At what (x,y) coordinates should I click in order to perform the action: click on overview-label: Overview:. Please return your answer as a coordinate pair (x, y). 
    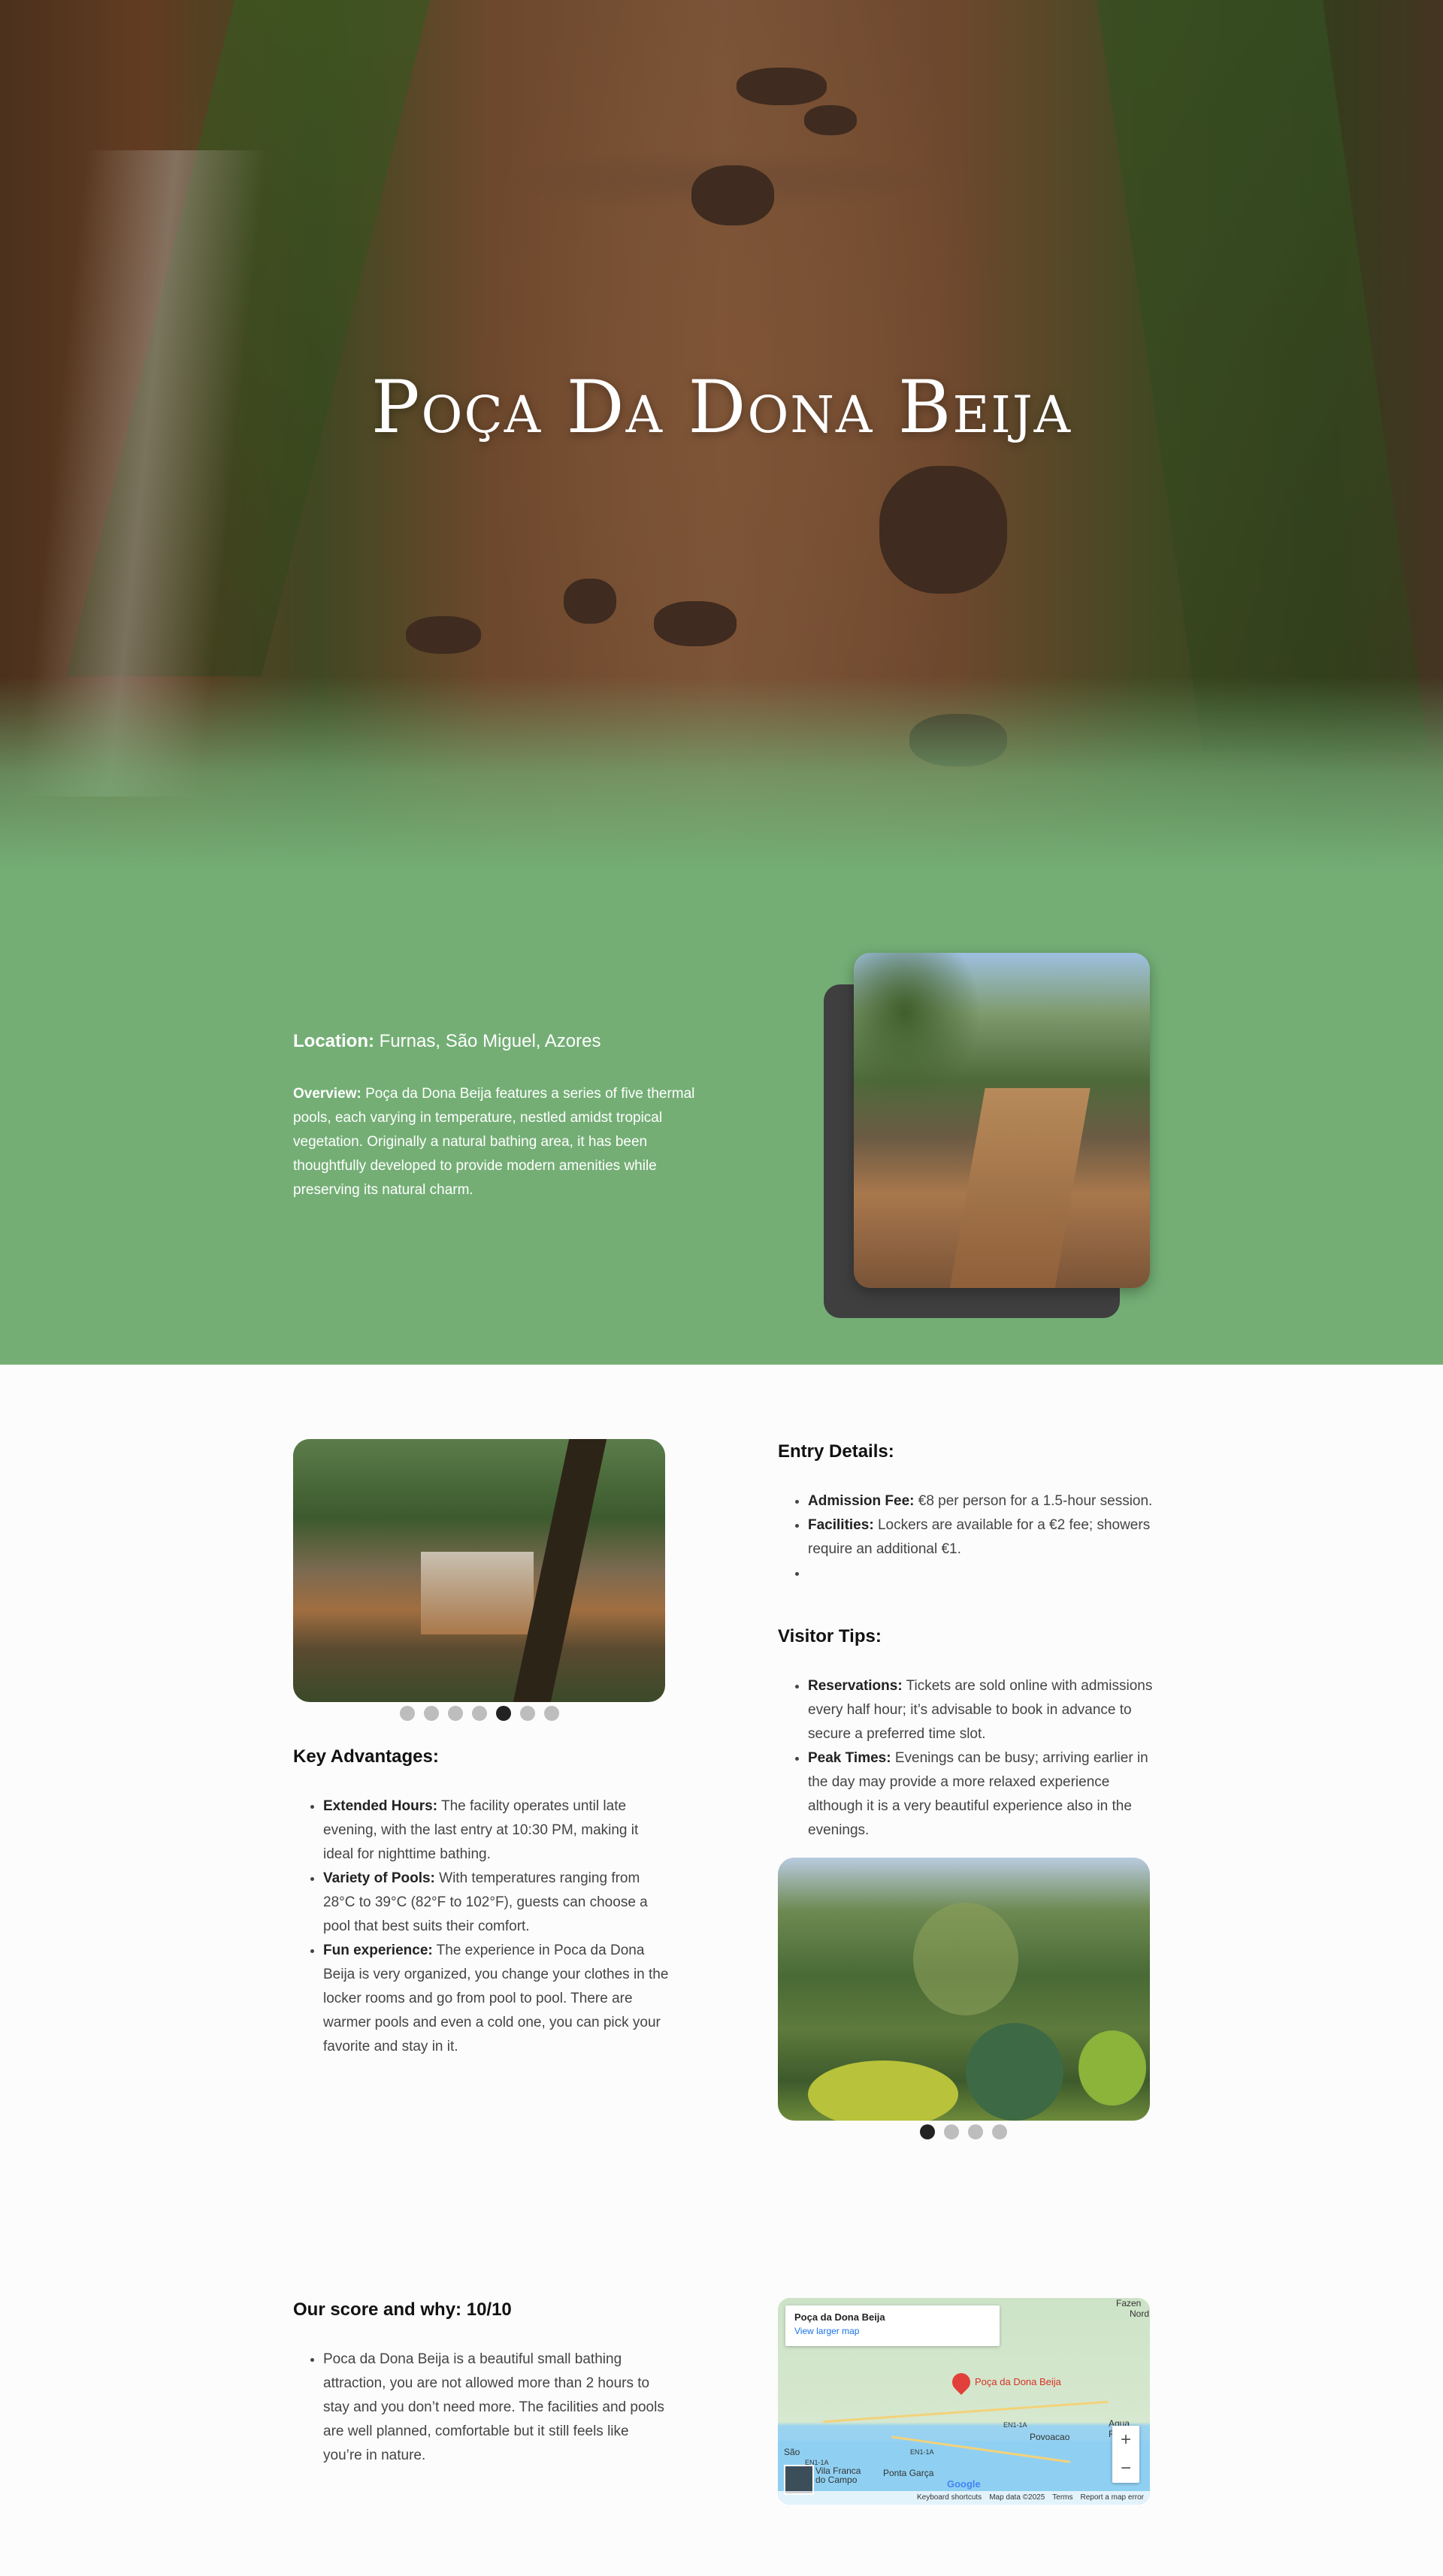
    Looking at the image, I should click on (328, 1094).